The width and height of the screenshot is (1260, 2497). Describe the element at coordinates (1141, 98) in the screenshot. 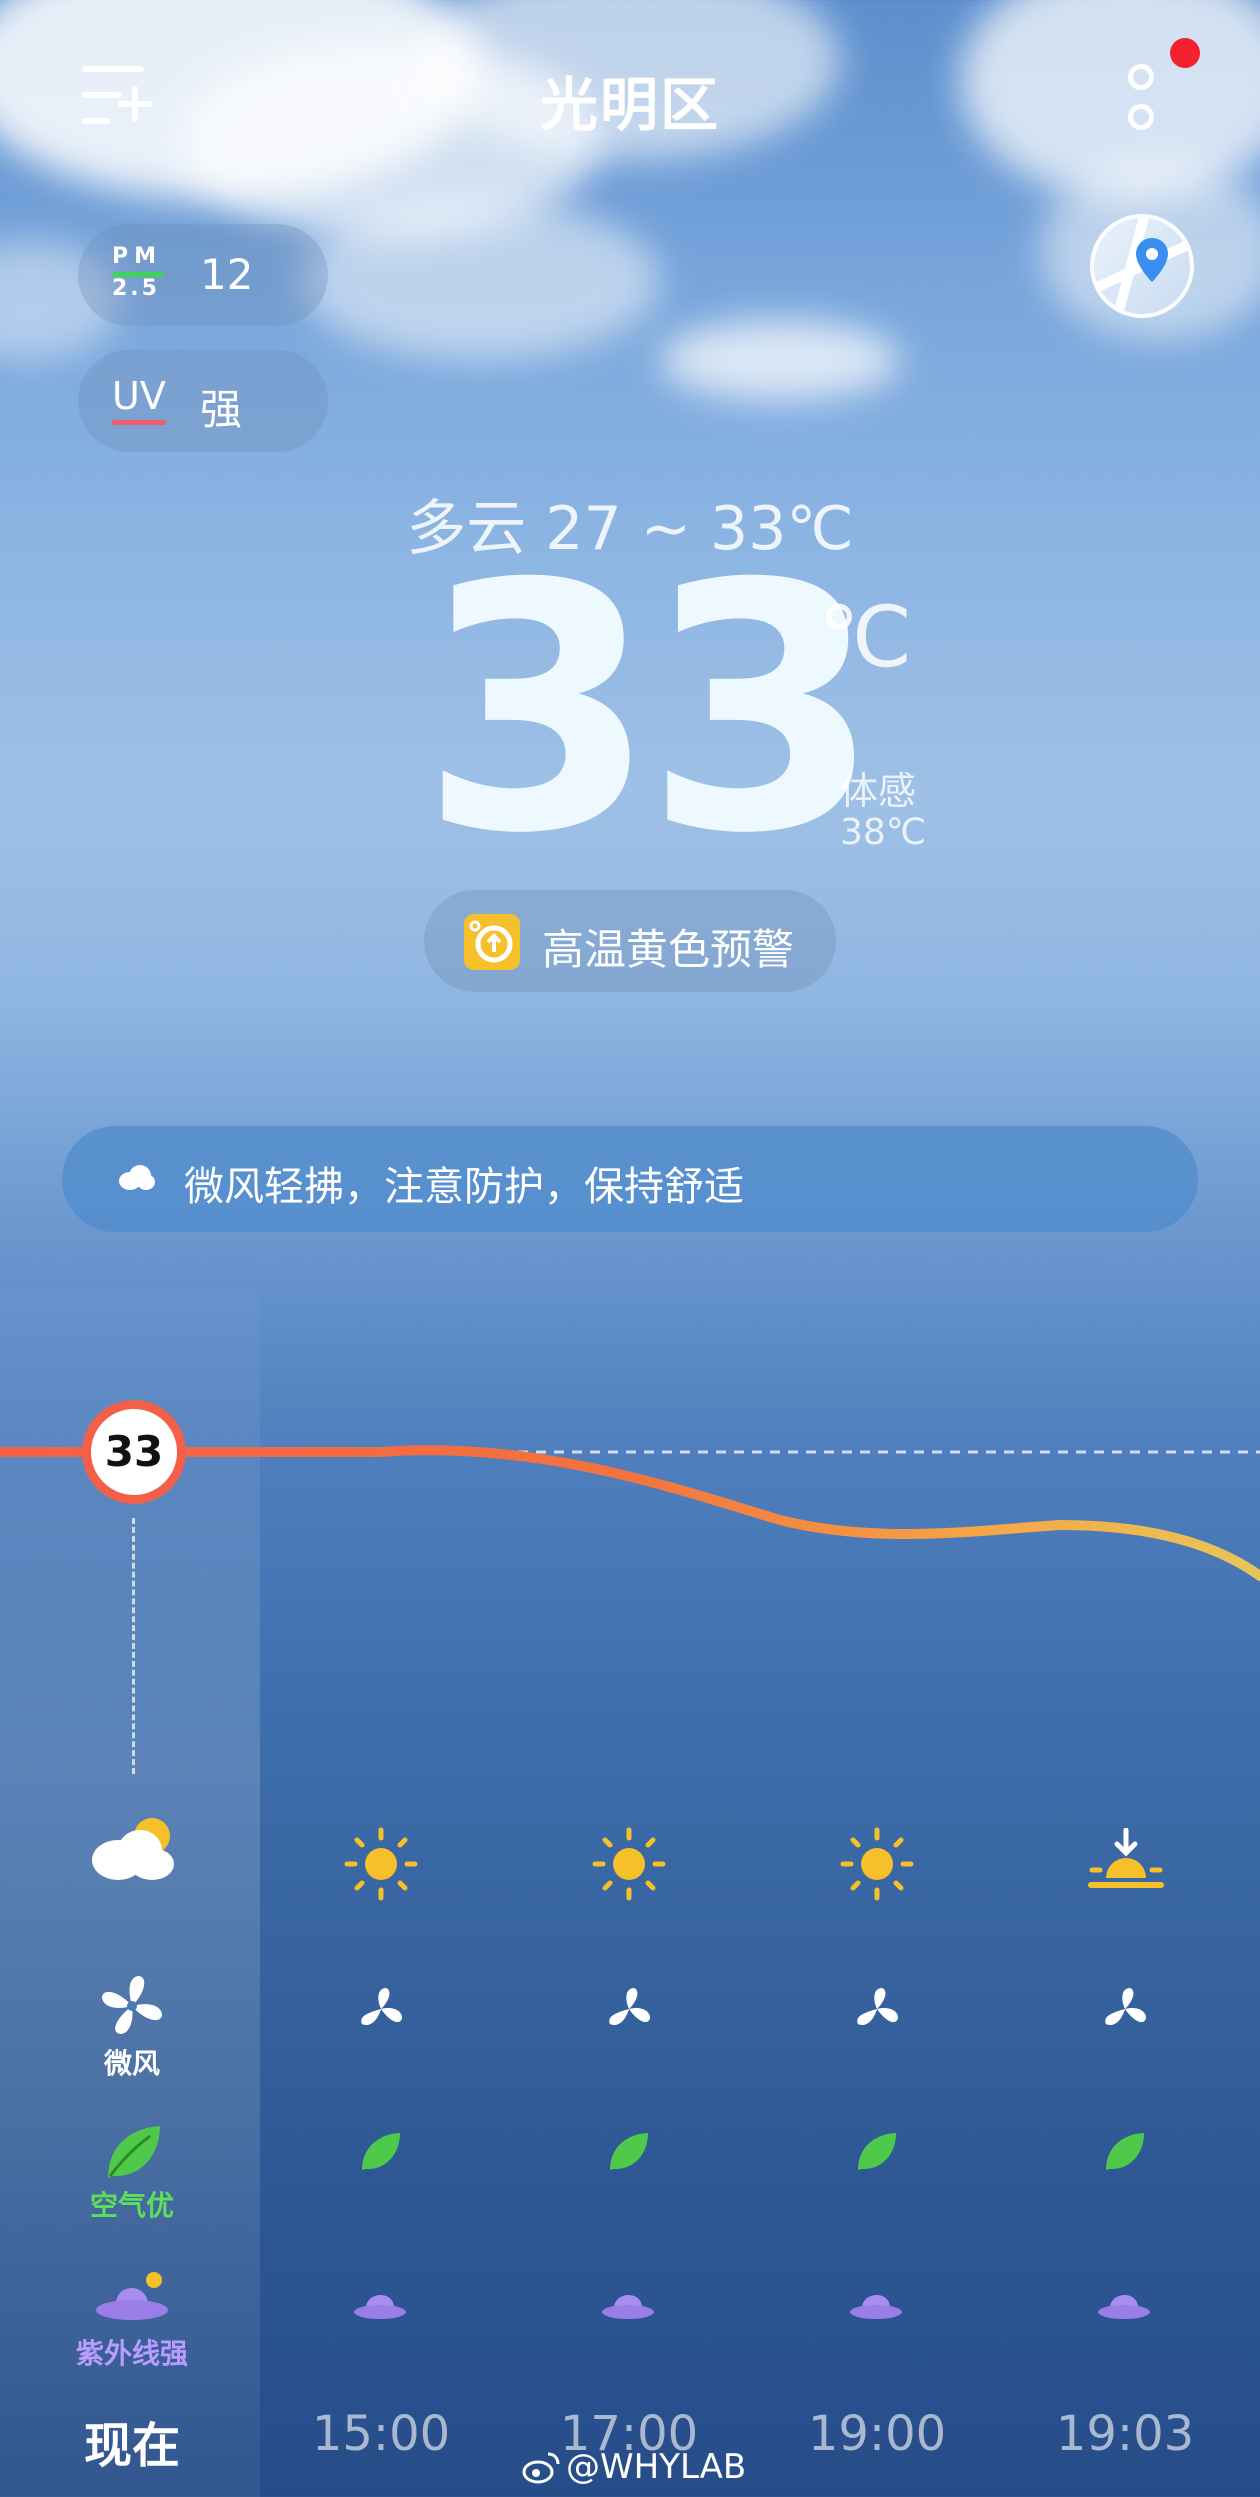

I see `more-vertical-icon` at that location.